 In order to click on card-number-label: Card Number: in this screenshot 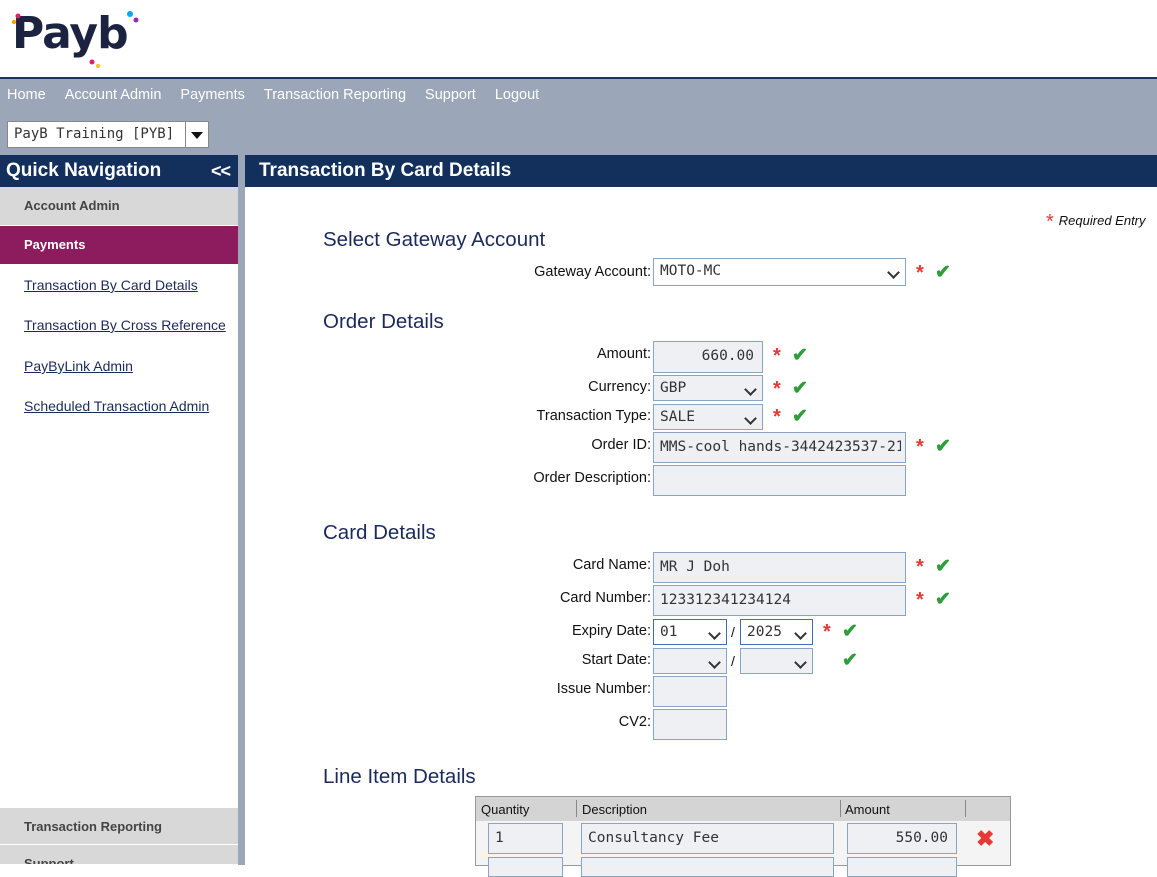, I will do `click(605, 598)`.